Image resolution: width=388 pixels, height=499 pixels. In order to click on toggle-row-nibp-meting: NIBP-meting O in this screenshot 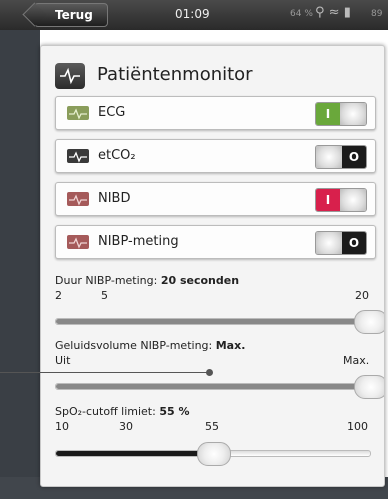, I will do `click(215, 242)`.